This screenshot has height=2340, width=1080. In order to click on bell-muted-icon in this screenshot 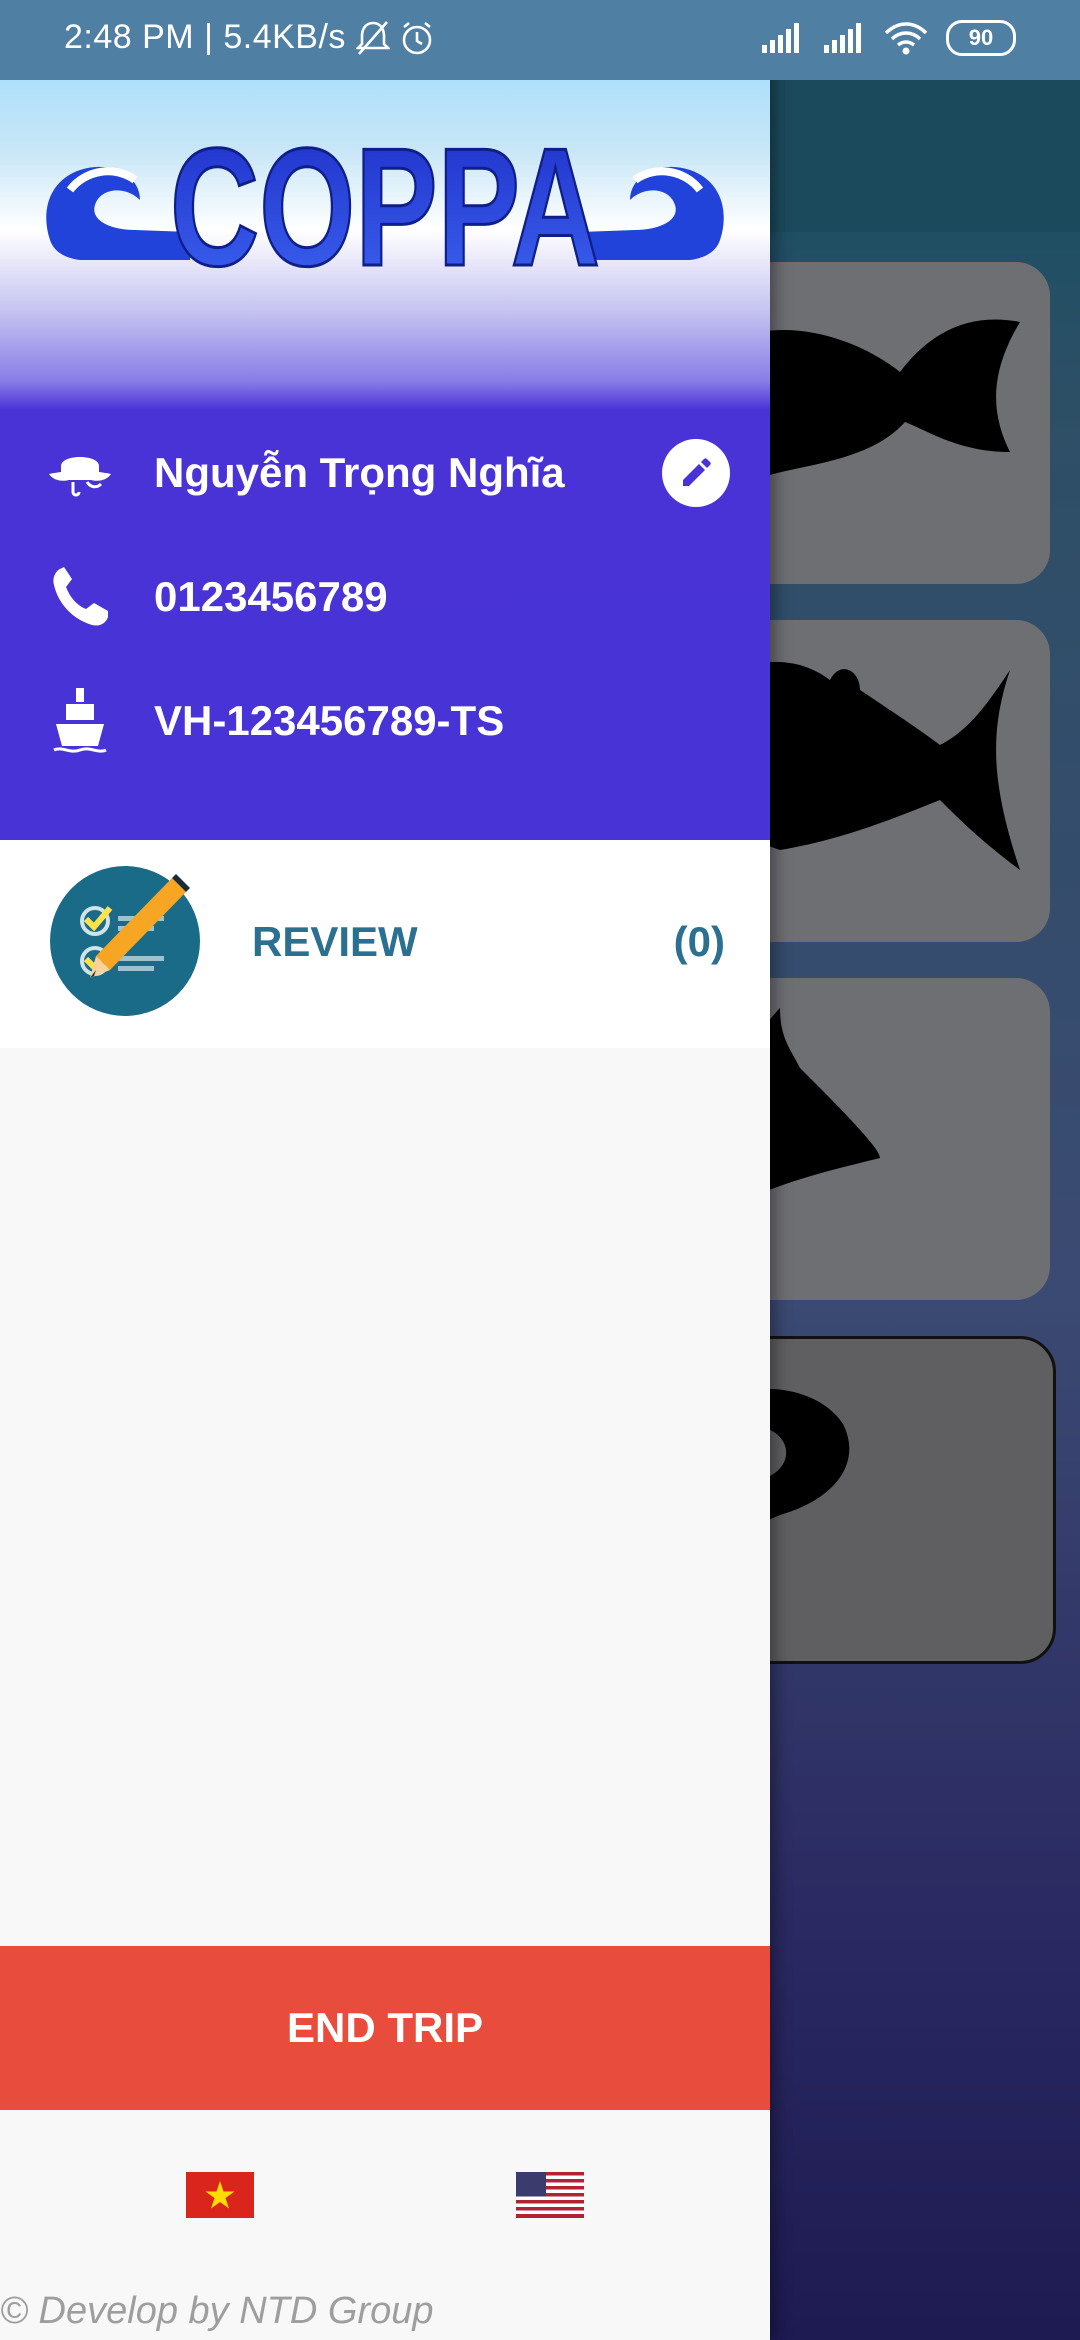, I will do `click(372, 37)`.